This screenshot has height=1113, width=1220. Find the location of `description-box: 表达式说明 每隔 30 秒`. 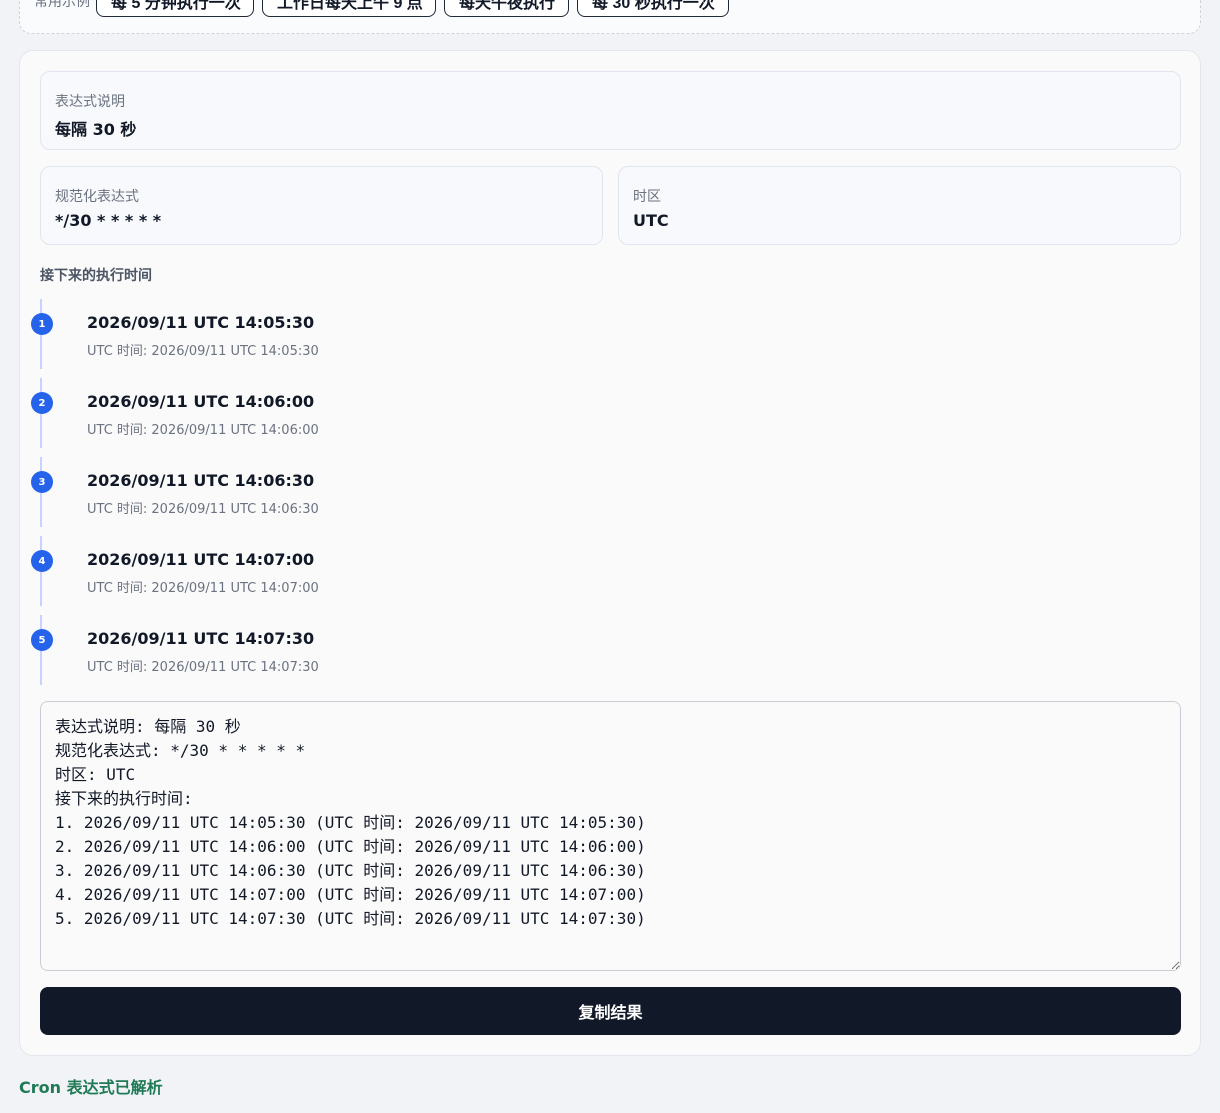

description-box: 表达式说明 每隔 30 秒 is located at coordinates (610, 110).